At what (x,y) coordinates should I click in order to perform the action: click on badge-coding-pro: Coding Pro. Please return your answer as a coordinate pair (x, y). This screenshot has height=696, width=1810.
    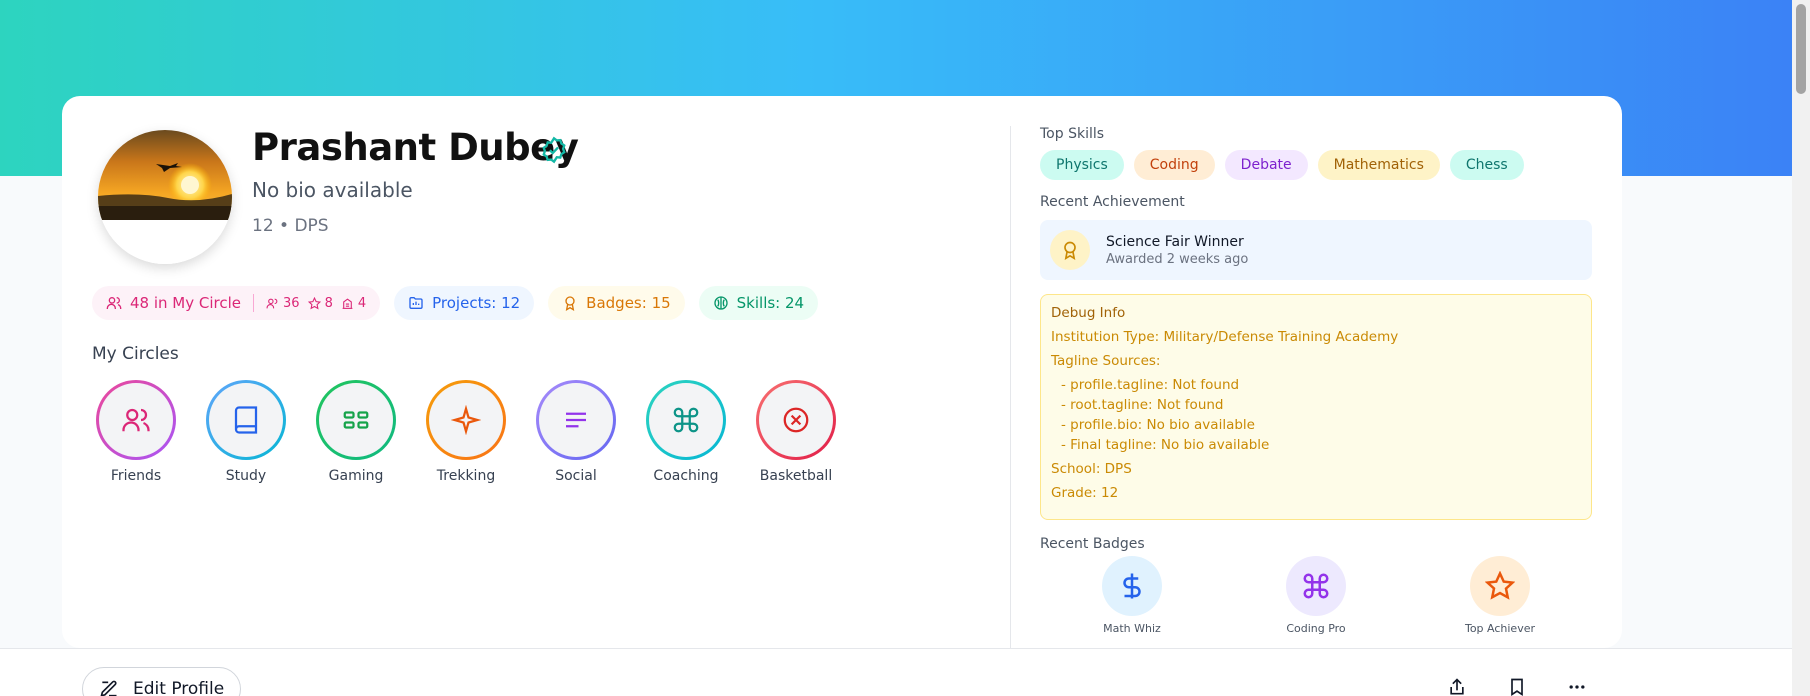
    Looking at the image, I should click on (1316, 595).